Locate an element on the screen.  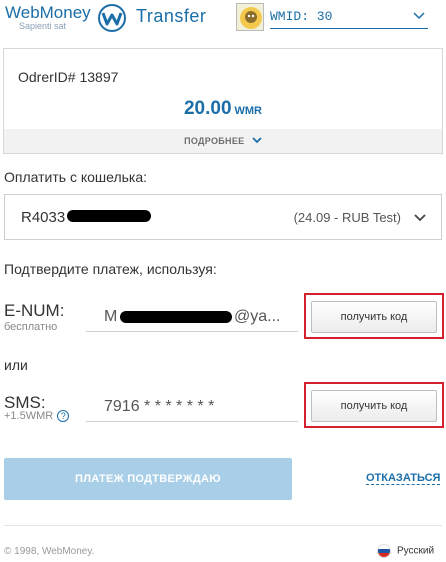
wallet-select: R4033 (24.09 - RUB Test) is located at coordinates (223, 217).